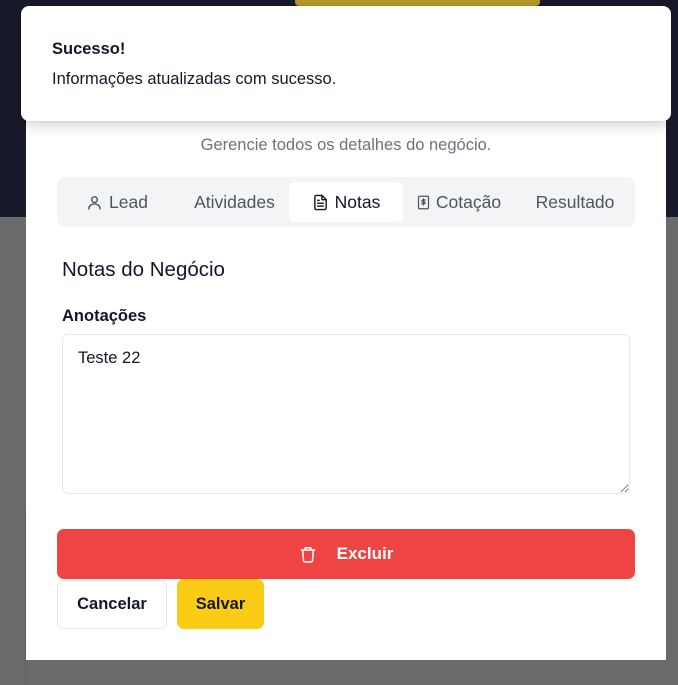 The width and height of the screenshot is (678, 685). I want to click on tab-resultado: Resultado, so click(575, 202).